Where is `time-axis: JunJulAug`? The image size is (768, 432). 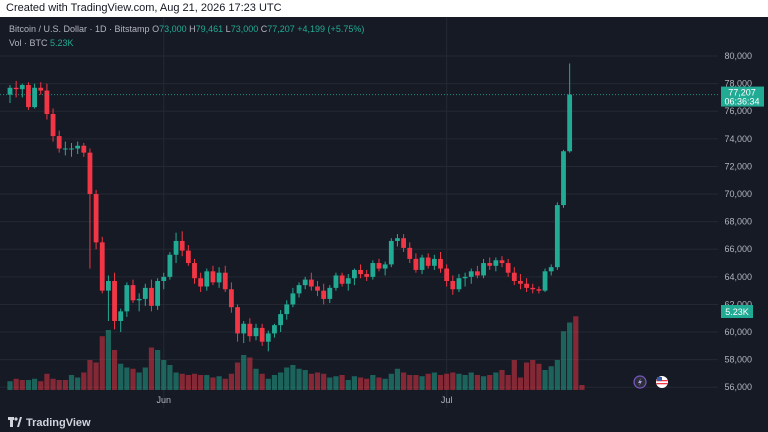 time-axis: JunJulAug is located at coordinates (462, 400).